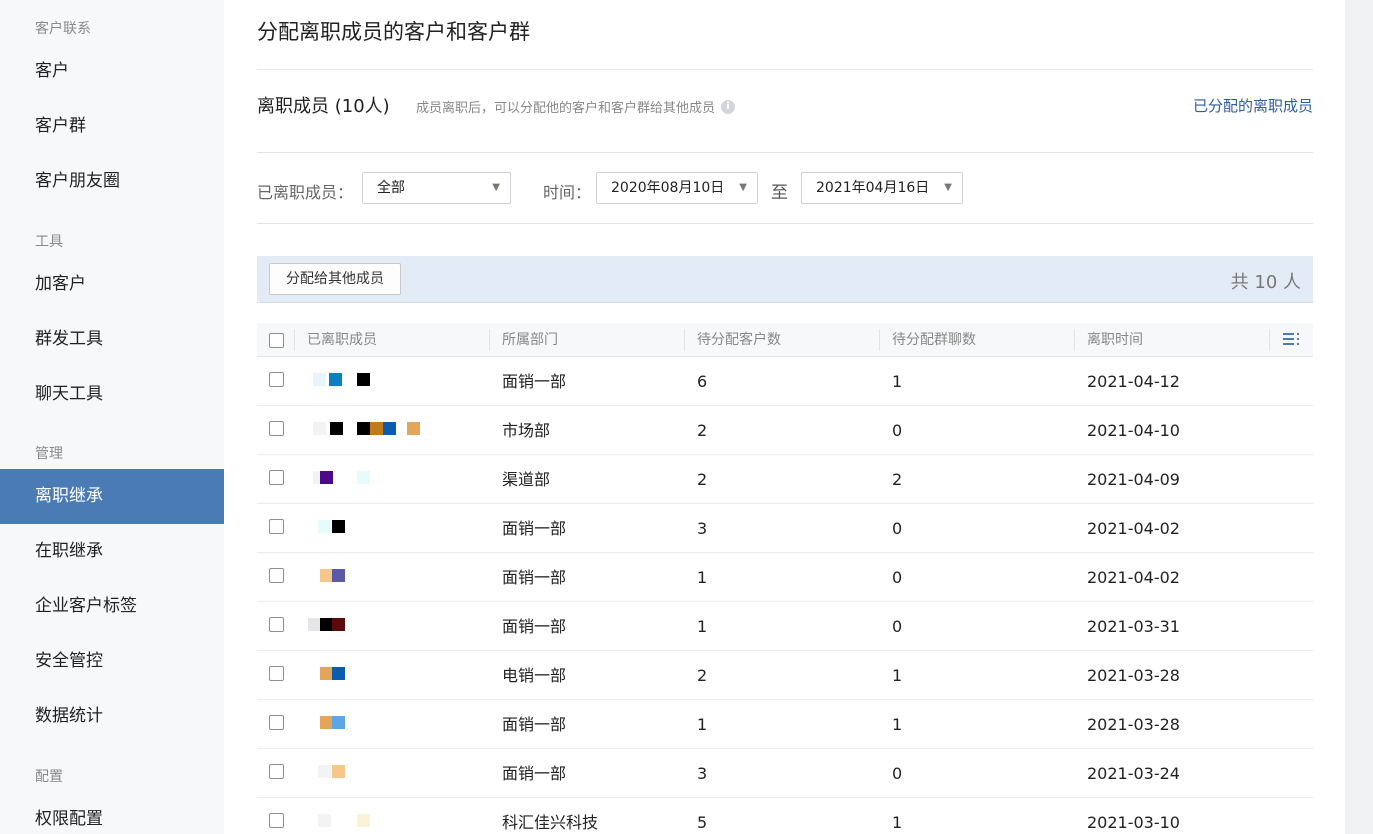  What do you see at coordinates (1133, 724) in the screenshot?
I see `resign-date-cell: 2021-03-28` at bounding box center [1133, 724].